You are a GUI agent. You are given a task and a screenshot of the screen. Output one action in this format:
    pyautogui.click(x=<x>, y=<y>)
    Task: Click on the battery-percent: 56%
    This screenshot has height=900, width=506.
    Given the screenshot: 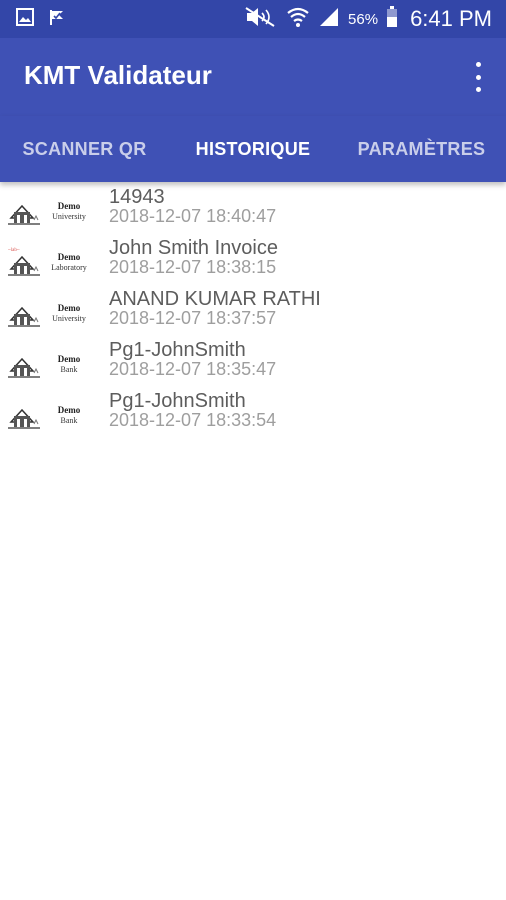 What is the action you would take?
    pyautogui.click(x=363, y=19)
    